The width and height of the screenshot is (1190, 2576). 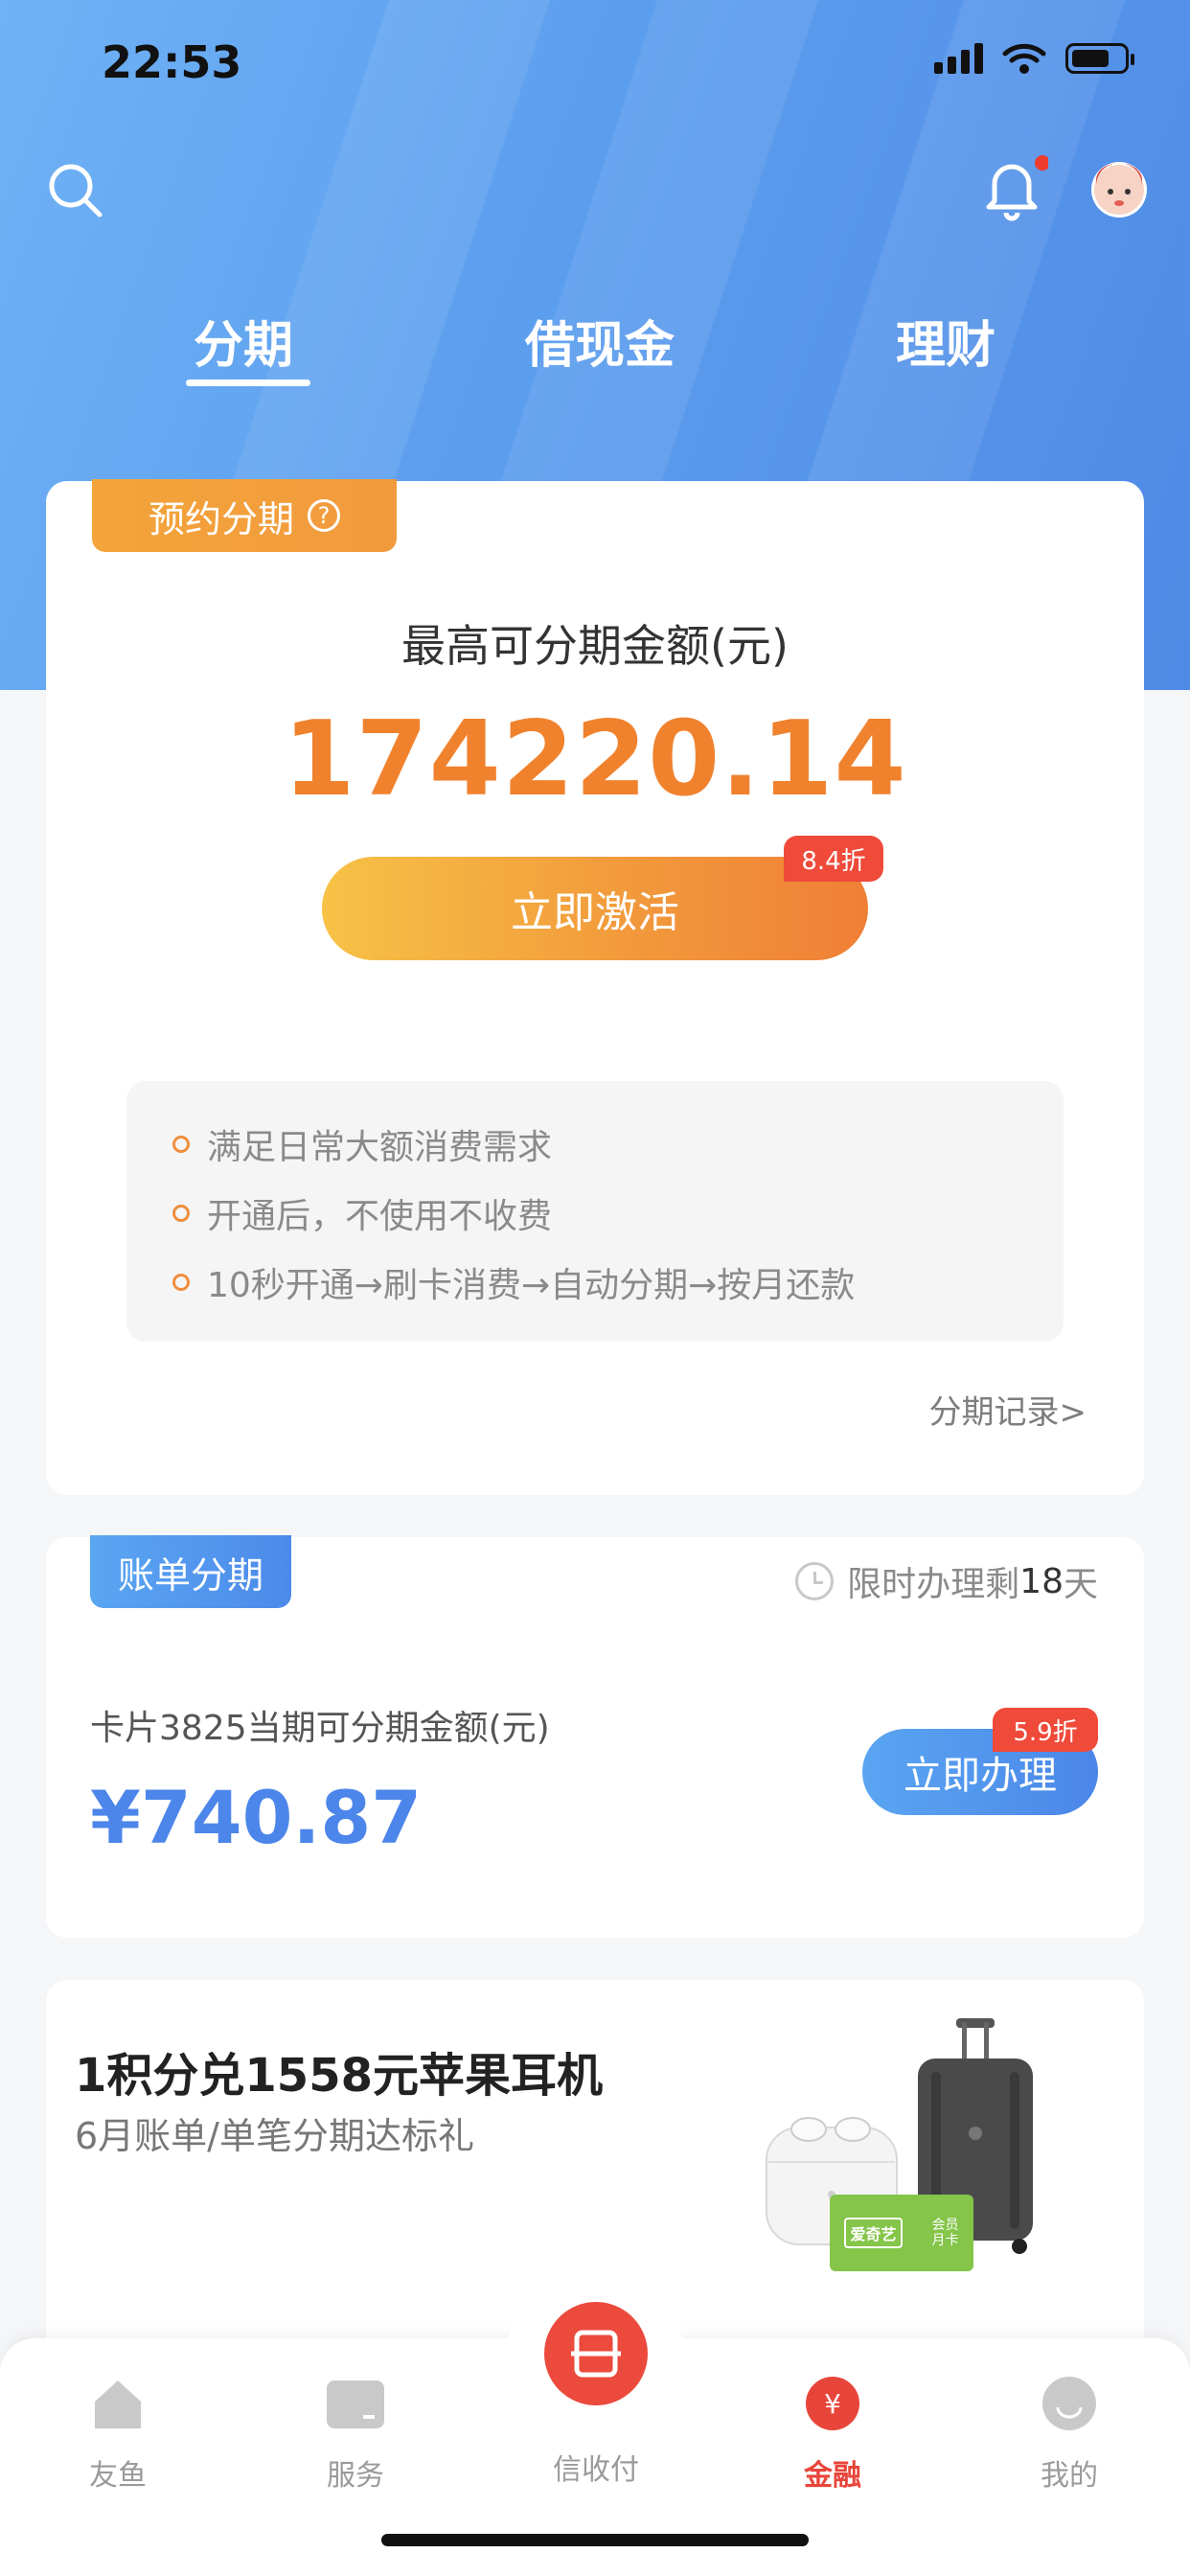 What do you see at coordinates (834, 859) in the screenshot?
I see `discount-badge: 8.4折` at bounding box center [834, 859].